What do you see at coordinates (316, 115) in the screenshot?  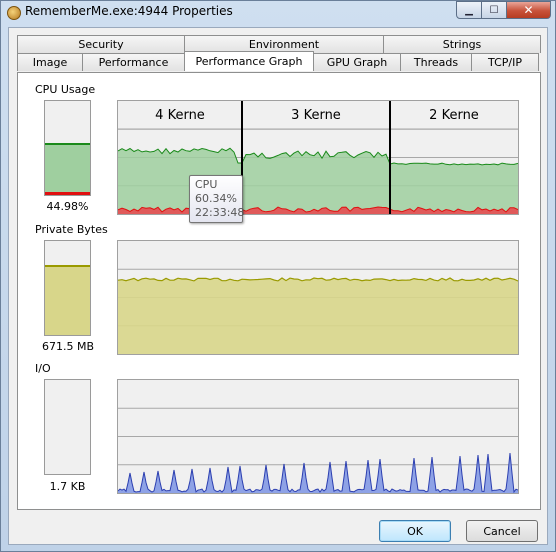 I see `core-label-3: 3 Kerne` at bounding box center [316, 115].